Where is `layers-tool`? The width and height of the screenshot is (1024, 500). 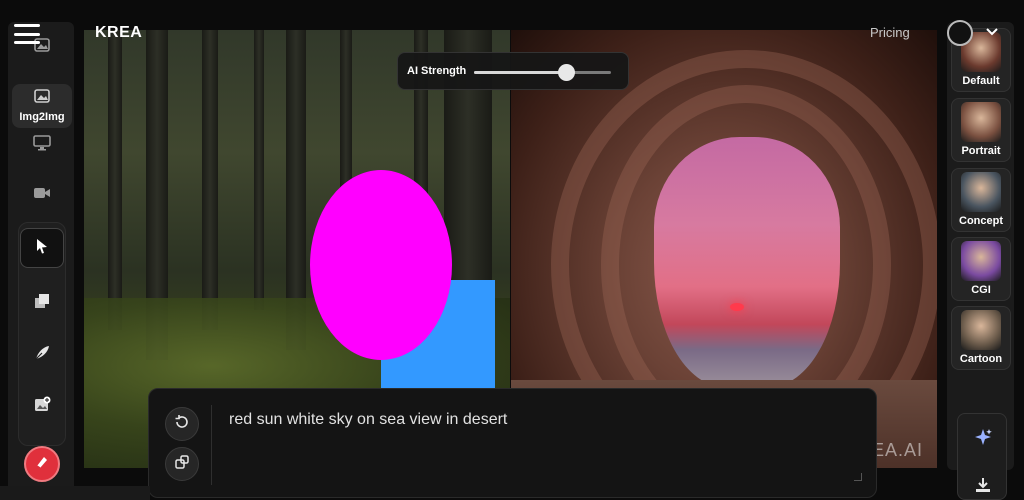 layers-tool is located at coordinates (42, 303).